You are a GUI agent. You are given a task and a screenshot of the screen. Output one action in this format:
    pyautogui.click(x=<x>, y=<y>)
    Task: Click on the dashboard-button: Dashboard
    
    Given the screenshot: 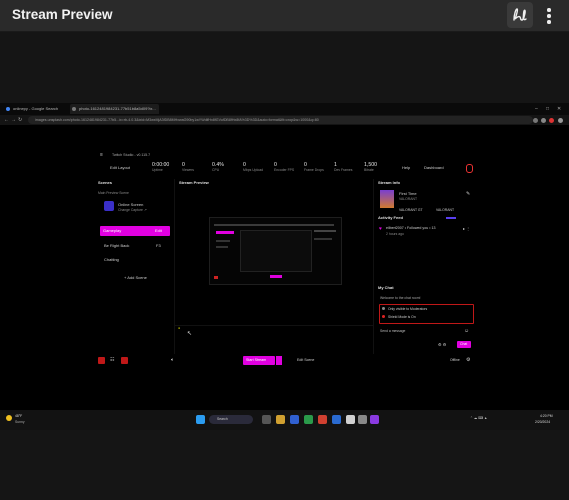 What is the action you would take?
    pyautogui.click(x=434, y=167)
    